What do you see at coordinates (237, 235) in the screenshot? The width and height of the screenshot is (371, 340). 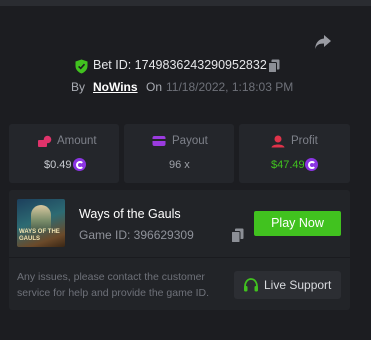 I see `copy-game-id-icon` at bounding box center [237, 235].